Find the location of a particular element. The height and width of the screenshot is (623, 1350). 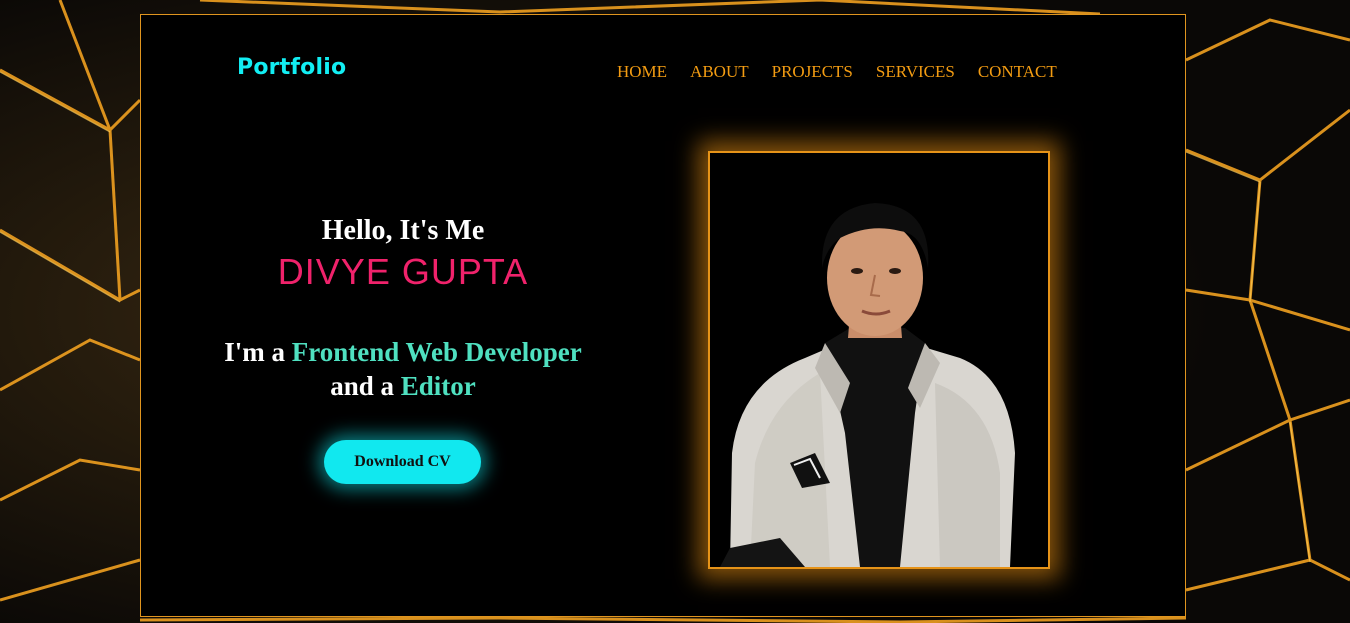

nav-projects: PROJECTS is located at coordinates (812, 72).